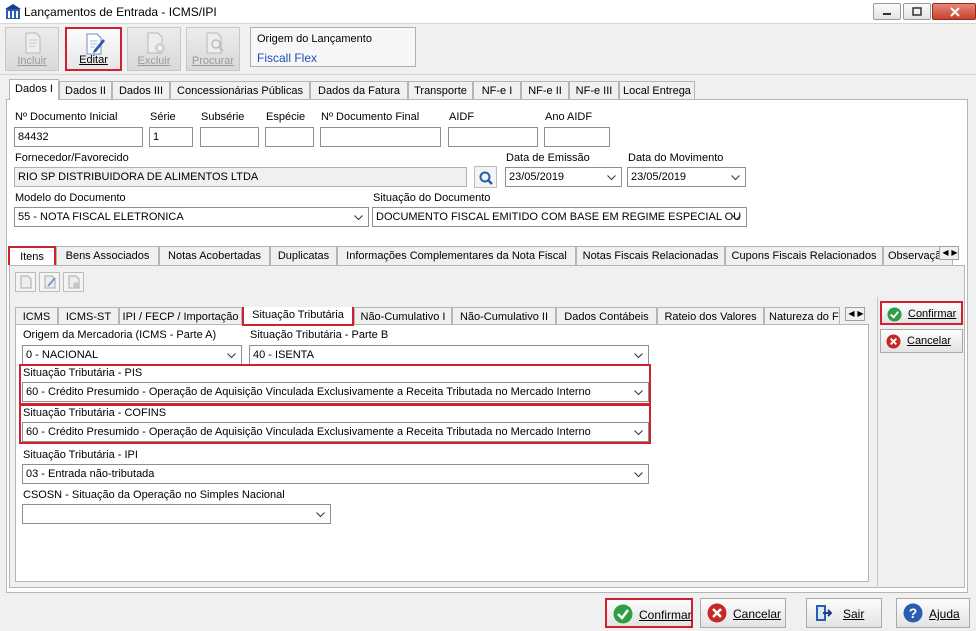 The width and height of the screenshot is (976, 631). What do you see at coordinates (101, 217) in the screenshot?
I see `modelo-value: 55 - NOTA FISCAL ELETRONICA` at bounding box center [101, 217].